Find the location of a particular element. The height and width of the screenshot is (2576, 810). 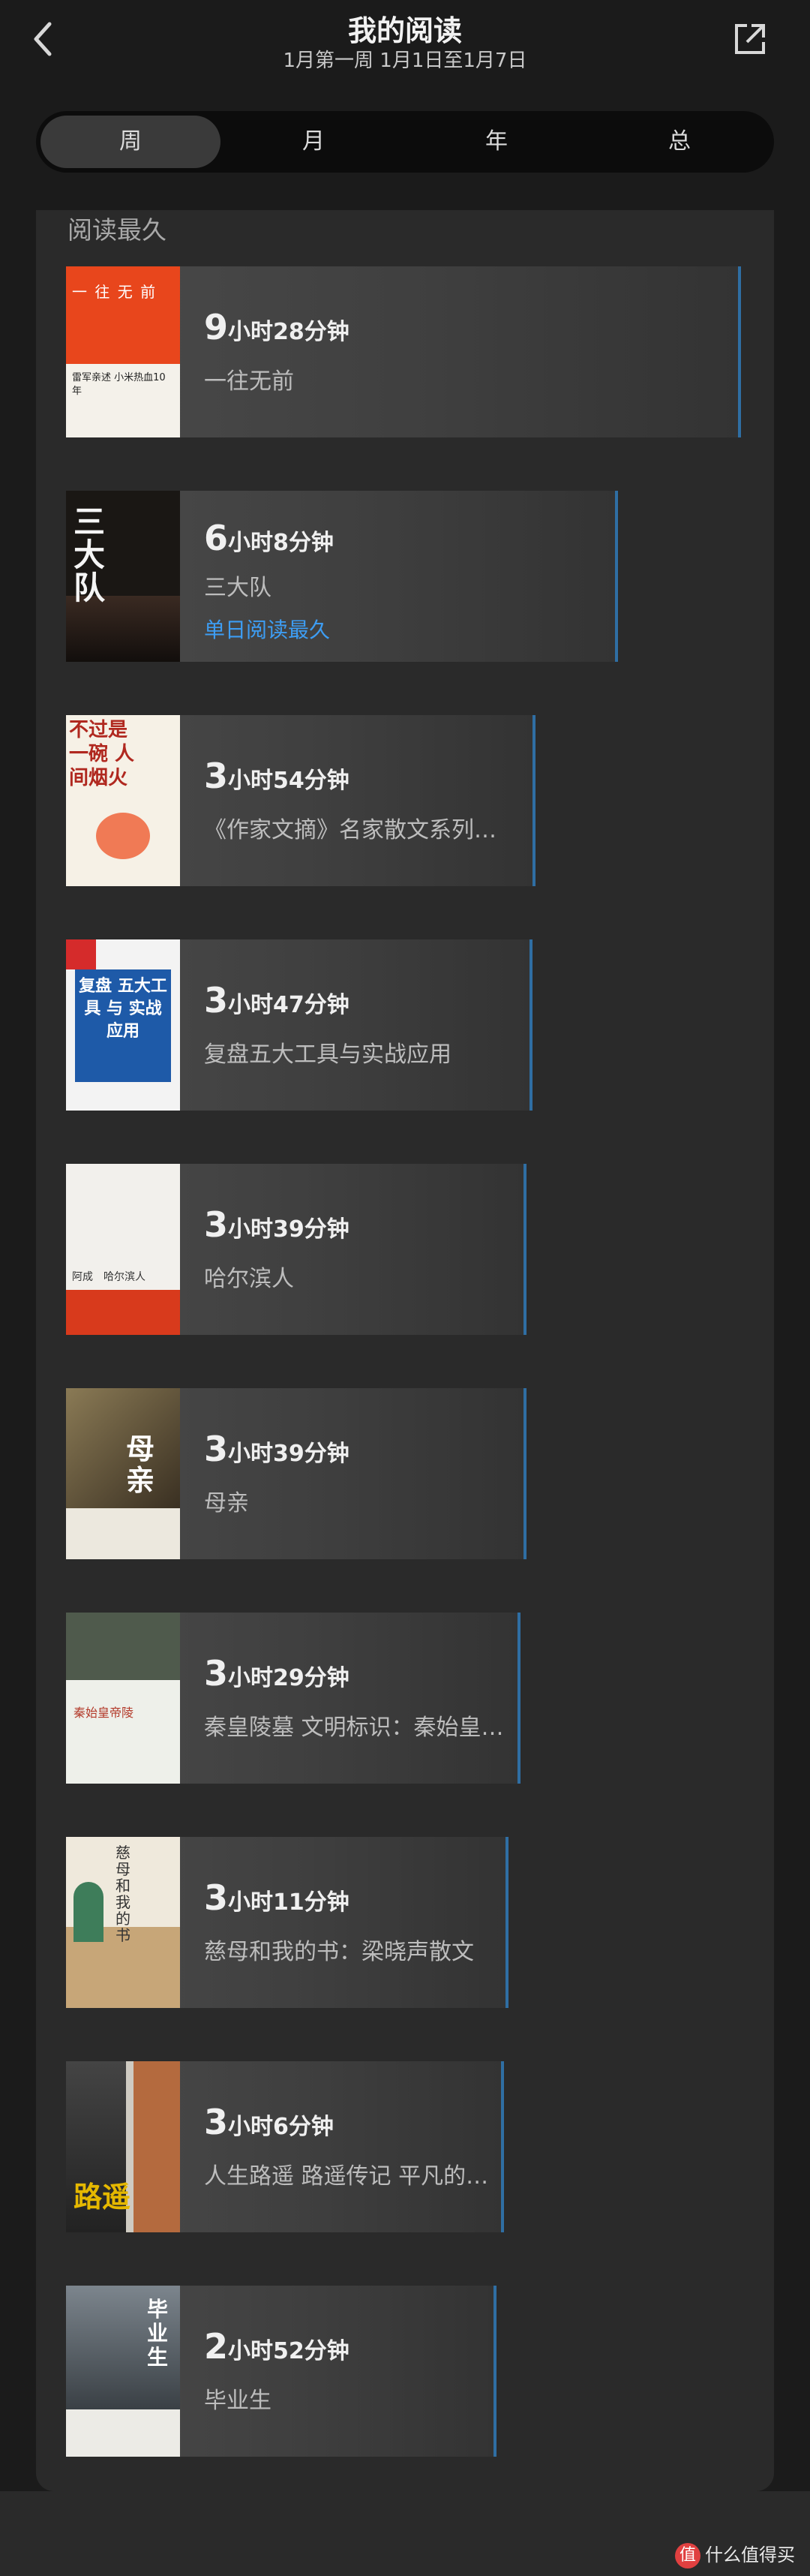

book-row: 慈母和我的书 3小时11分钟 慈母和我的书：梁晓声散文 is located at coordinates (287, 1922).